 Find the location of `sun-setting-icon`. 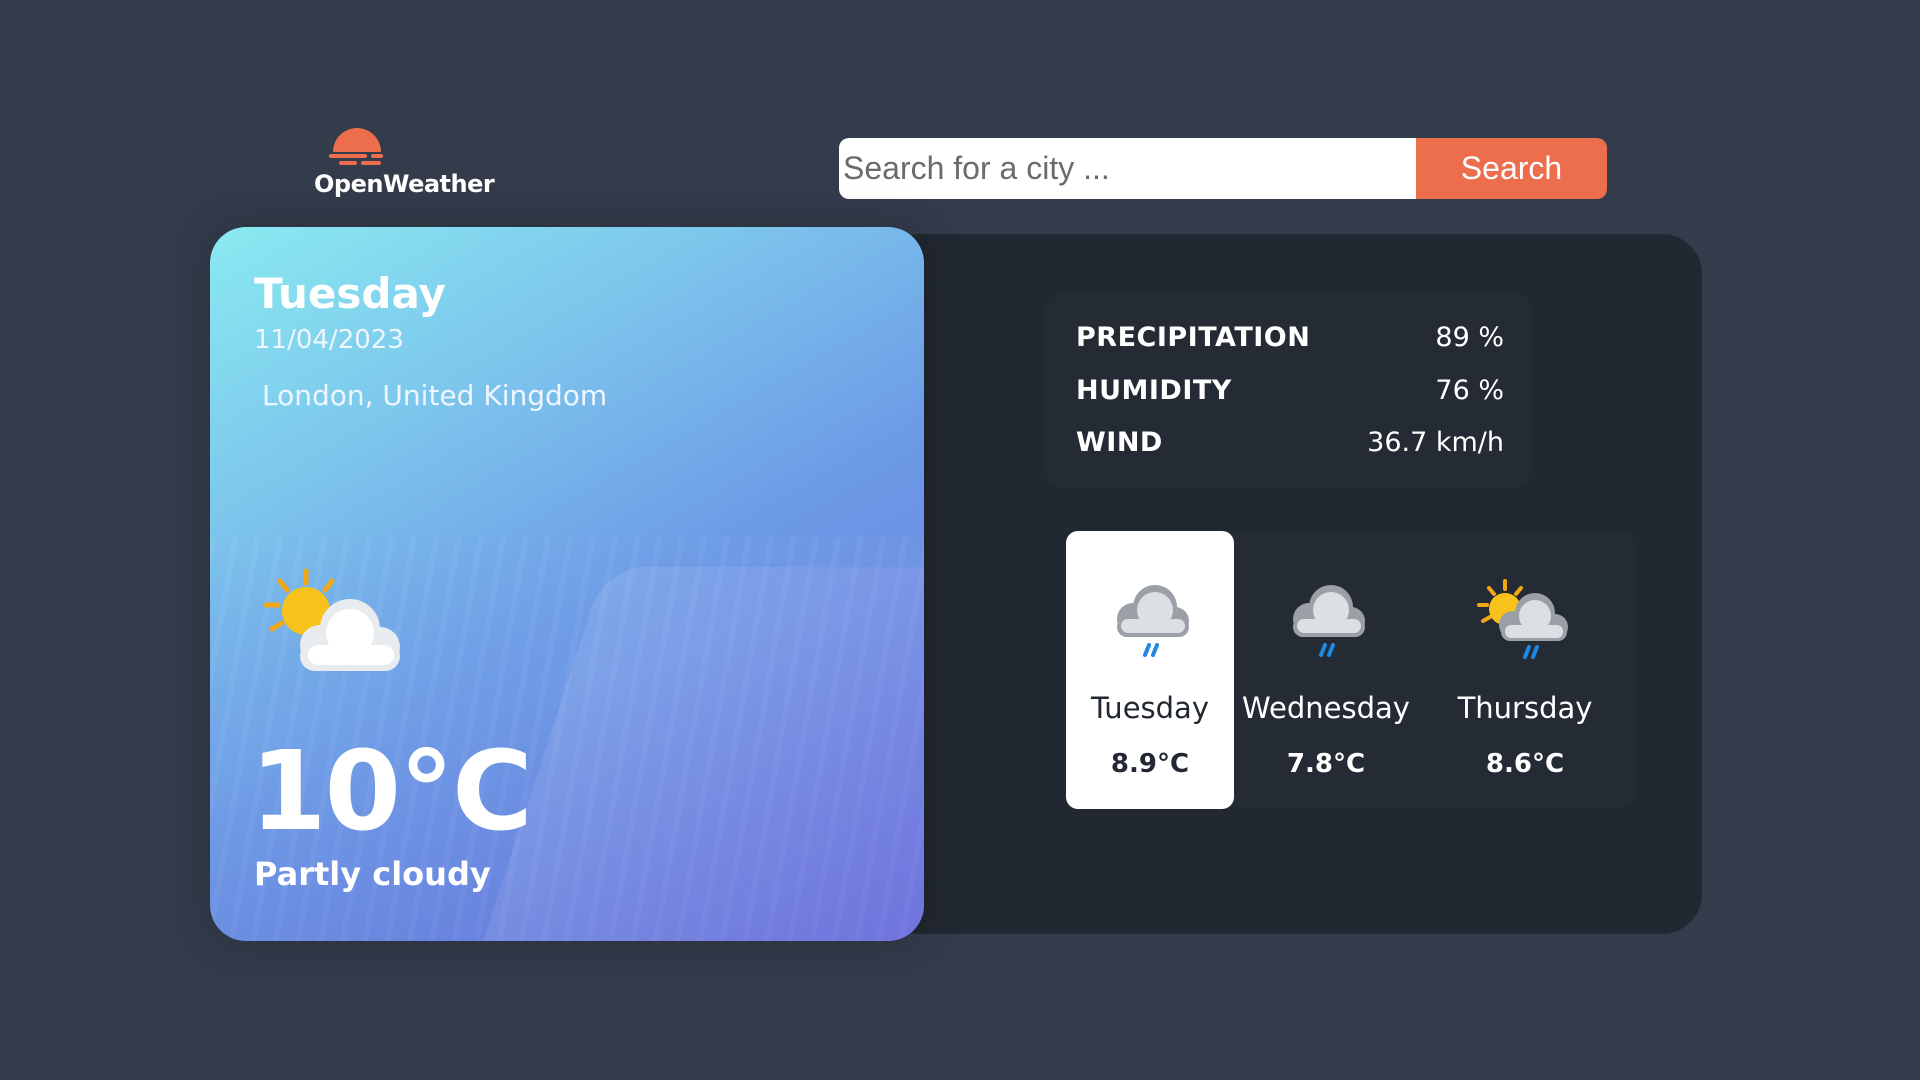

sun-setting-icon is located at coordinates (356, 146).